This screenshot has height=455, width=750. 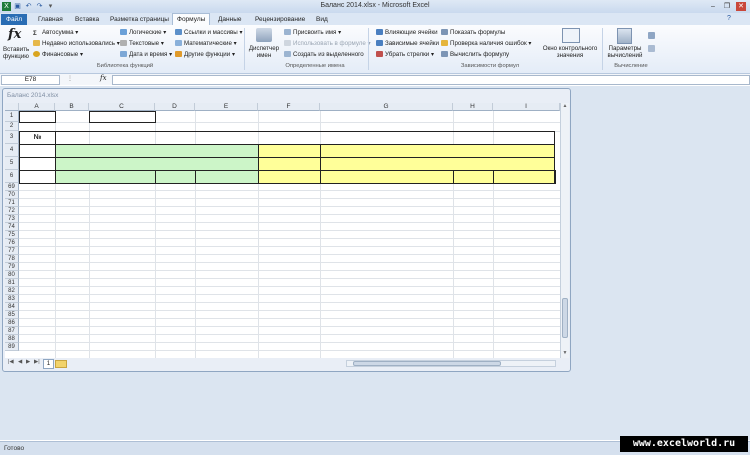 I want to click on column-header: B, so click(x=72, y=107).